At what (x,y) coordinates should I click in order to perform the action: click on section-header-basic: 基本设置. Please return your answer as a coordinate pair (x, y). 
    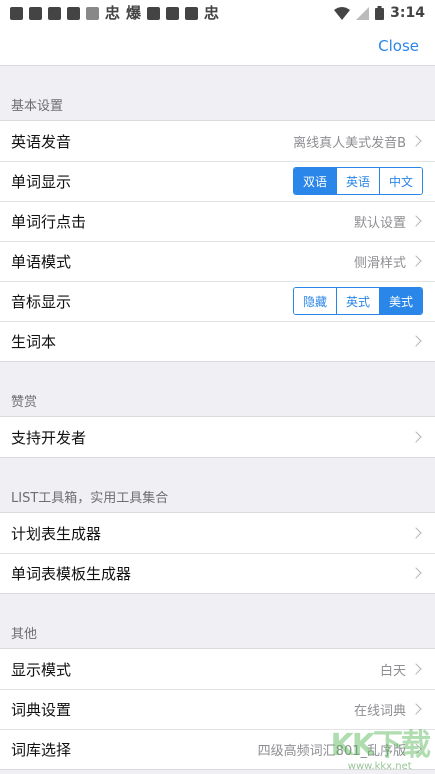
    Looking at the image, I should click on (37, 106).